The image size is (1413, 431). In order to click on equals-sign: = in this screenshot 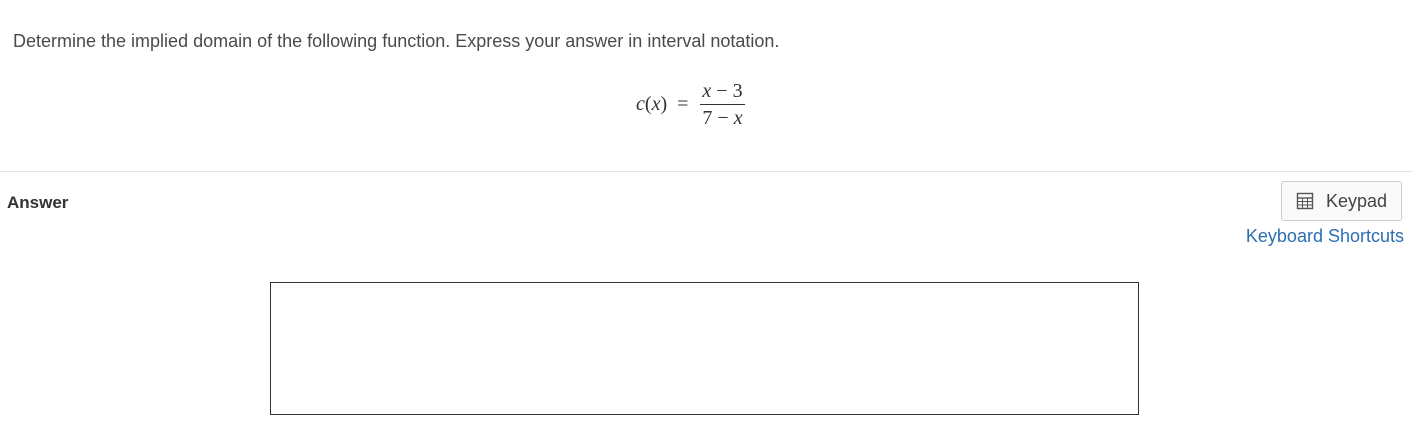, I will do `click(683, 103)`.